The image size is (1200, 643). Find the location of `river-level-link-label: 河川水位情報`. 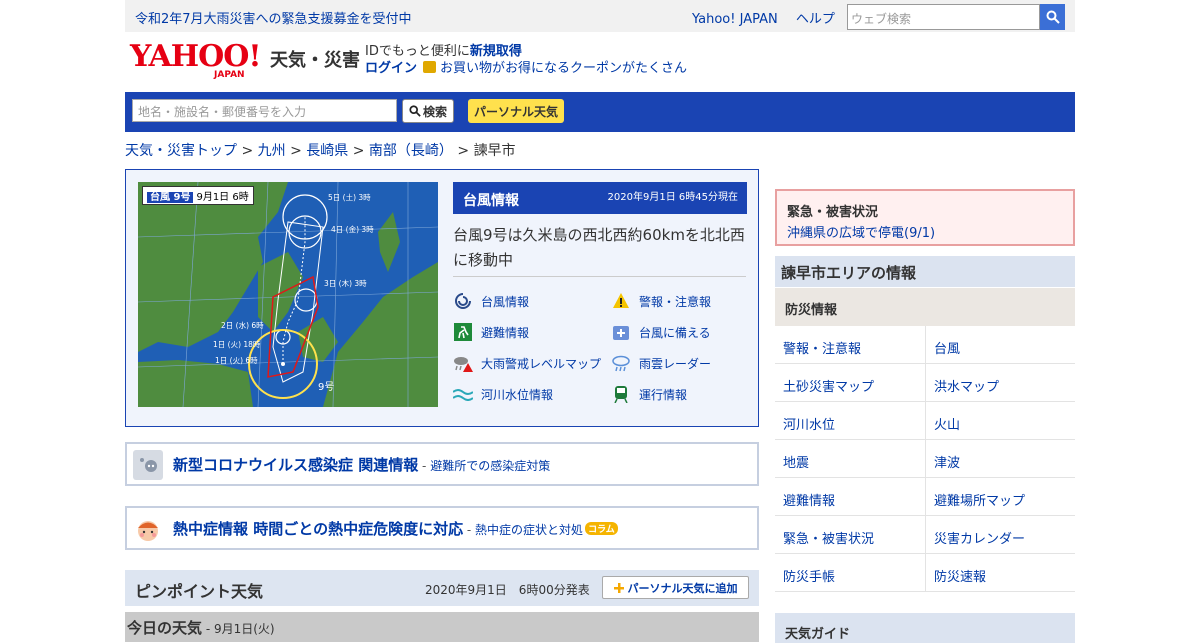

river-level-link-label: 河川水位情報 is located at coordinates (517, 394).